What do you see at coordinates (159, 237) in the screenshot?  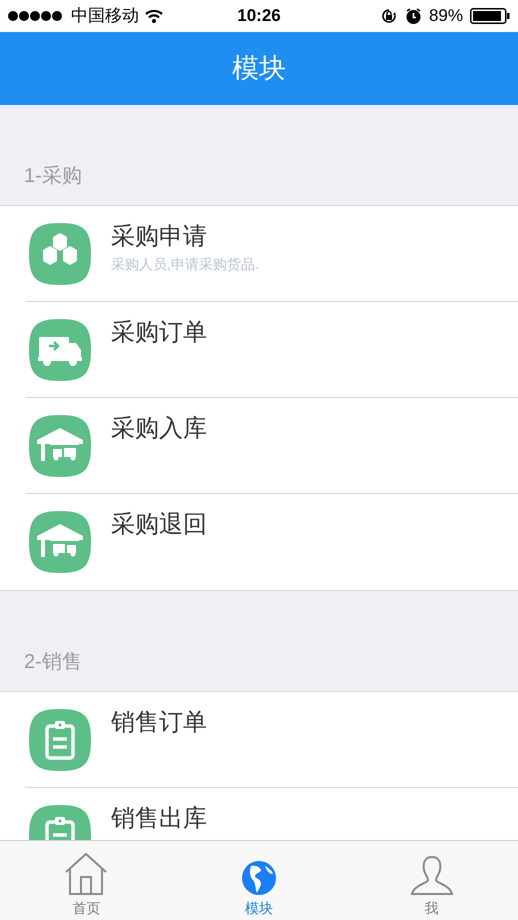 I see `item-title: 采购申请` at bounding box center [159, 237].